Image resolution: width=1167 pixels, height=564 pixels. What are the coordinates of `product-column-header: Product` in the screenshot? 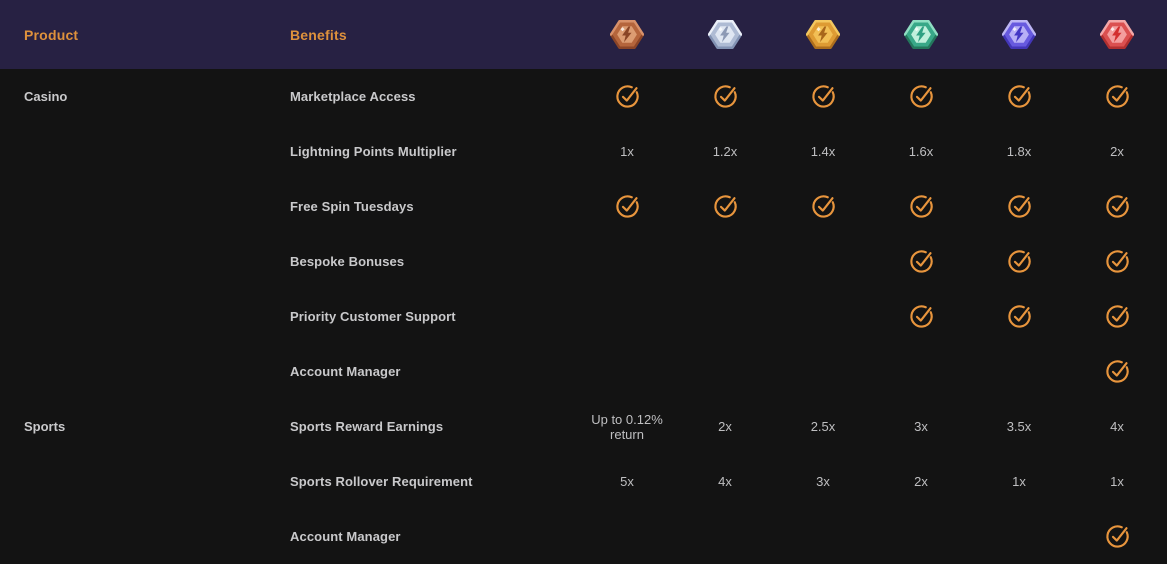 It's located at (51, 34).